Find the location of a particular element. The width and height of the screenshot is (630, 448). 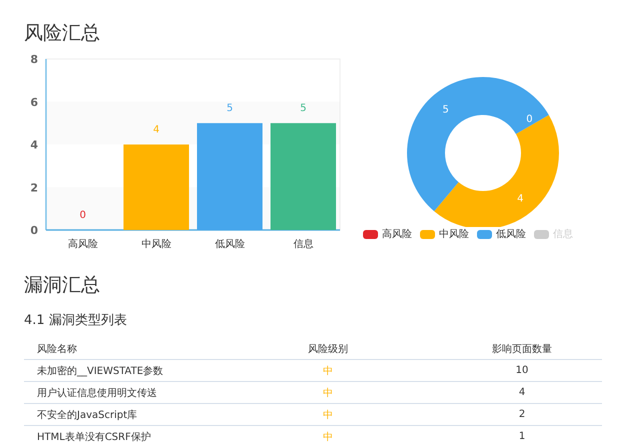

y-tick-label: 8 is located at coordinates (34, 59).